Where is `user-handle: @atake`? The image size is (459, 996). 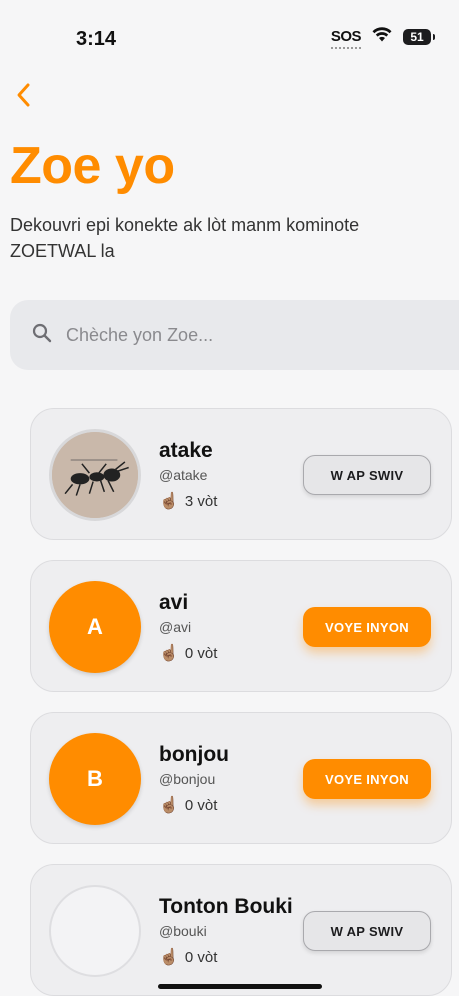
user-handle: @atake is located at coordinates (183, 475).